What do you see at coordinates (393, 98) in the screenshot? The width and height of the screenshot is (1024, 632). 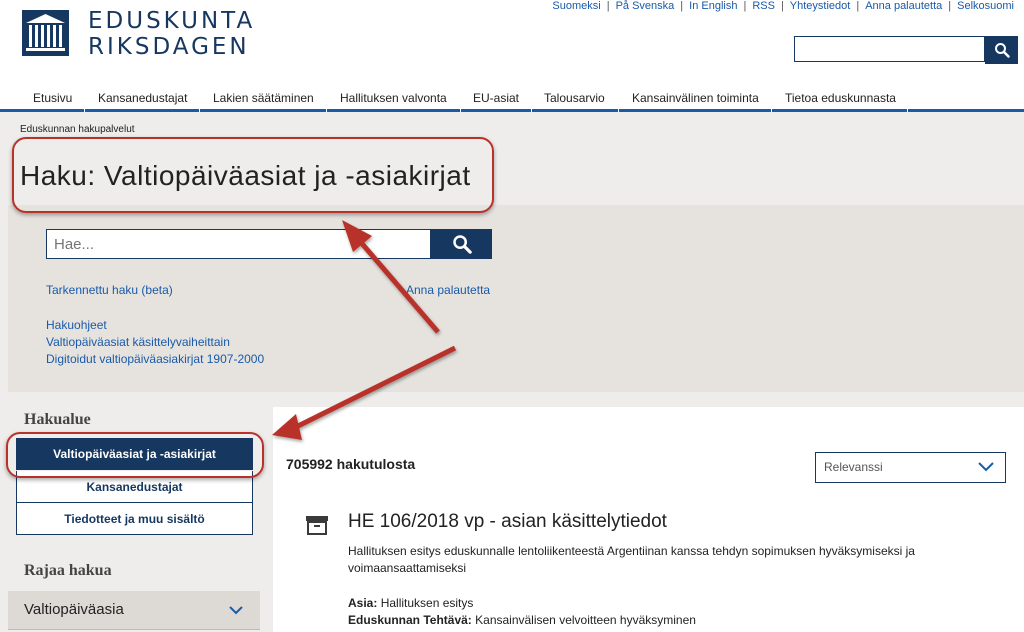 I see `nav-hallituksen-valvonta: Hallituksen valvonta` at bounding box center [393, 98].